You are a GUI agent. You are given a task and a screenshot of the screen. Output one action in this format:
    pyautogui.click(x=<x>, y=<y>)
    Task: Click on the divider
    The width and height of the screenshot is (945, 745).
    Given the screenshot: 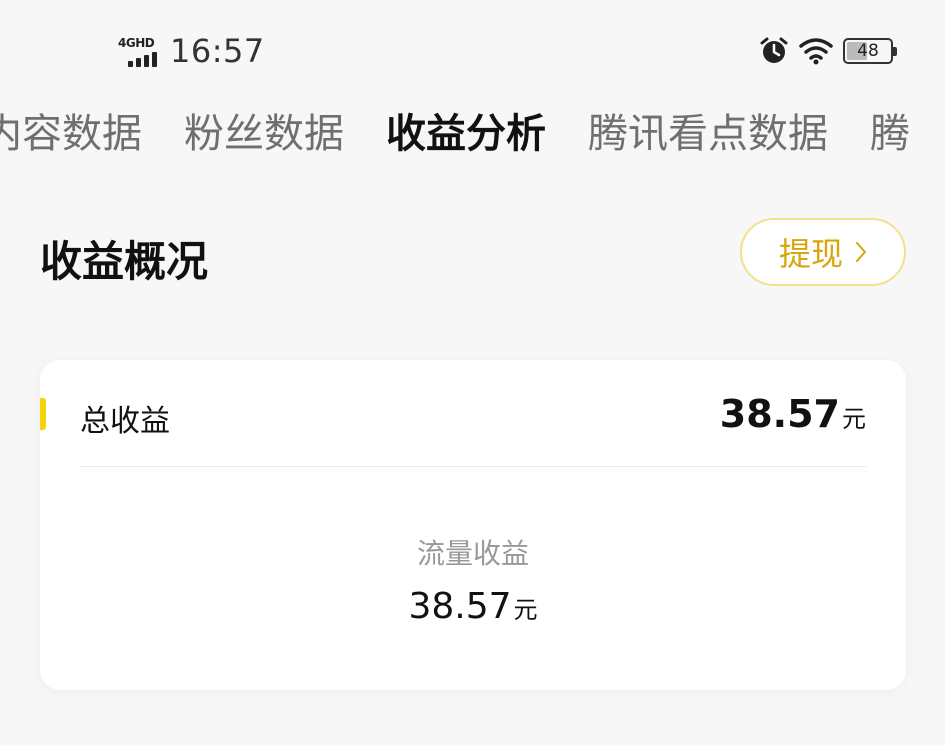 What is the action you would take?
    pyautogui.click(x=473, y=466)
    